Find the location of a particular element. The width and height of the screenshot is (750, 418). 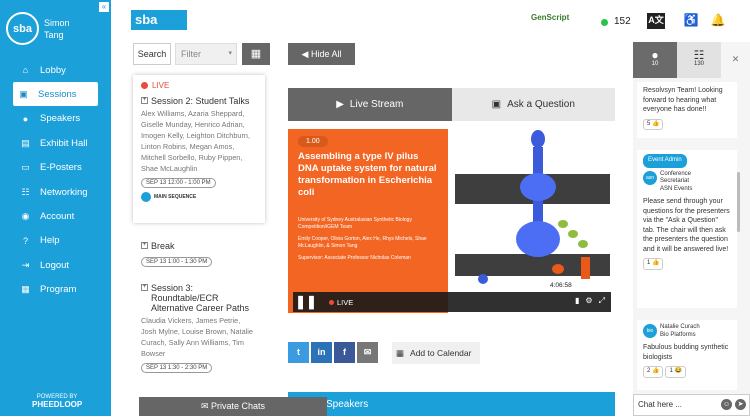

book-icon: ▦ is located at coordinates (25, 289).